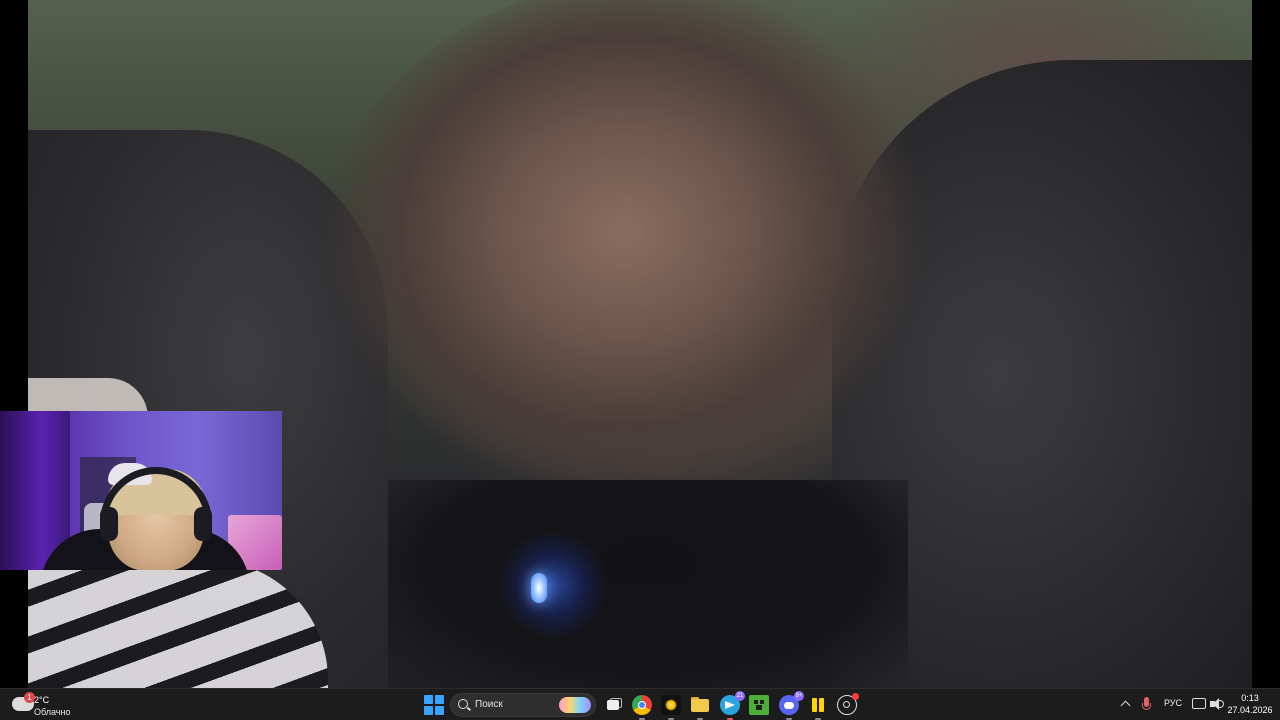 This screenshot has height=720, width=1280. I want to click on webcam-overlay, so click(141, 490).